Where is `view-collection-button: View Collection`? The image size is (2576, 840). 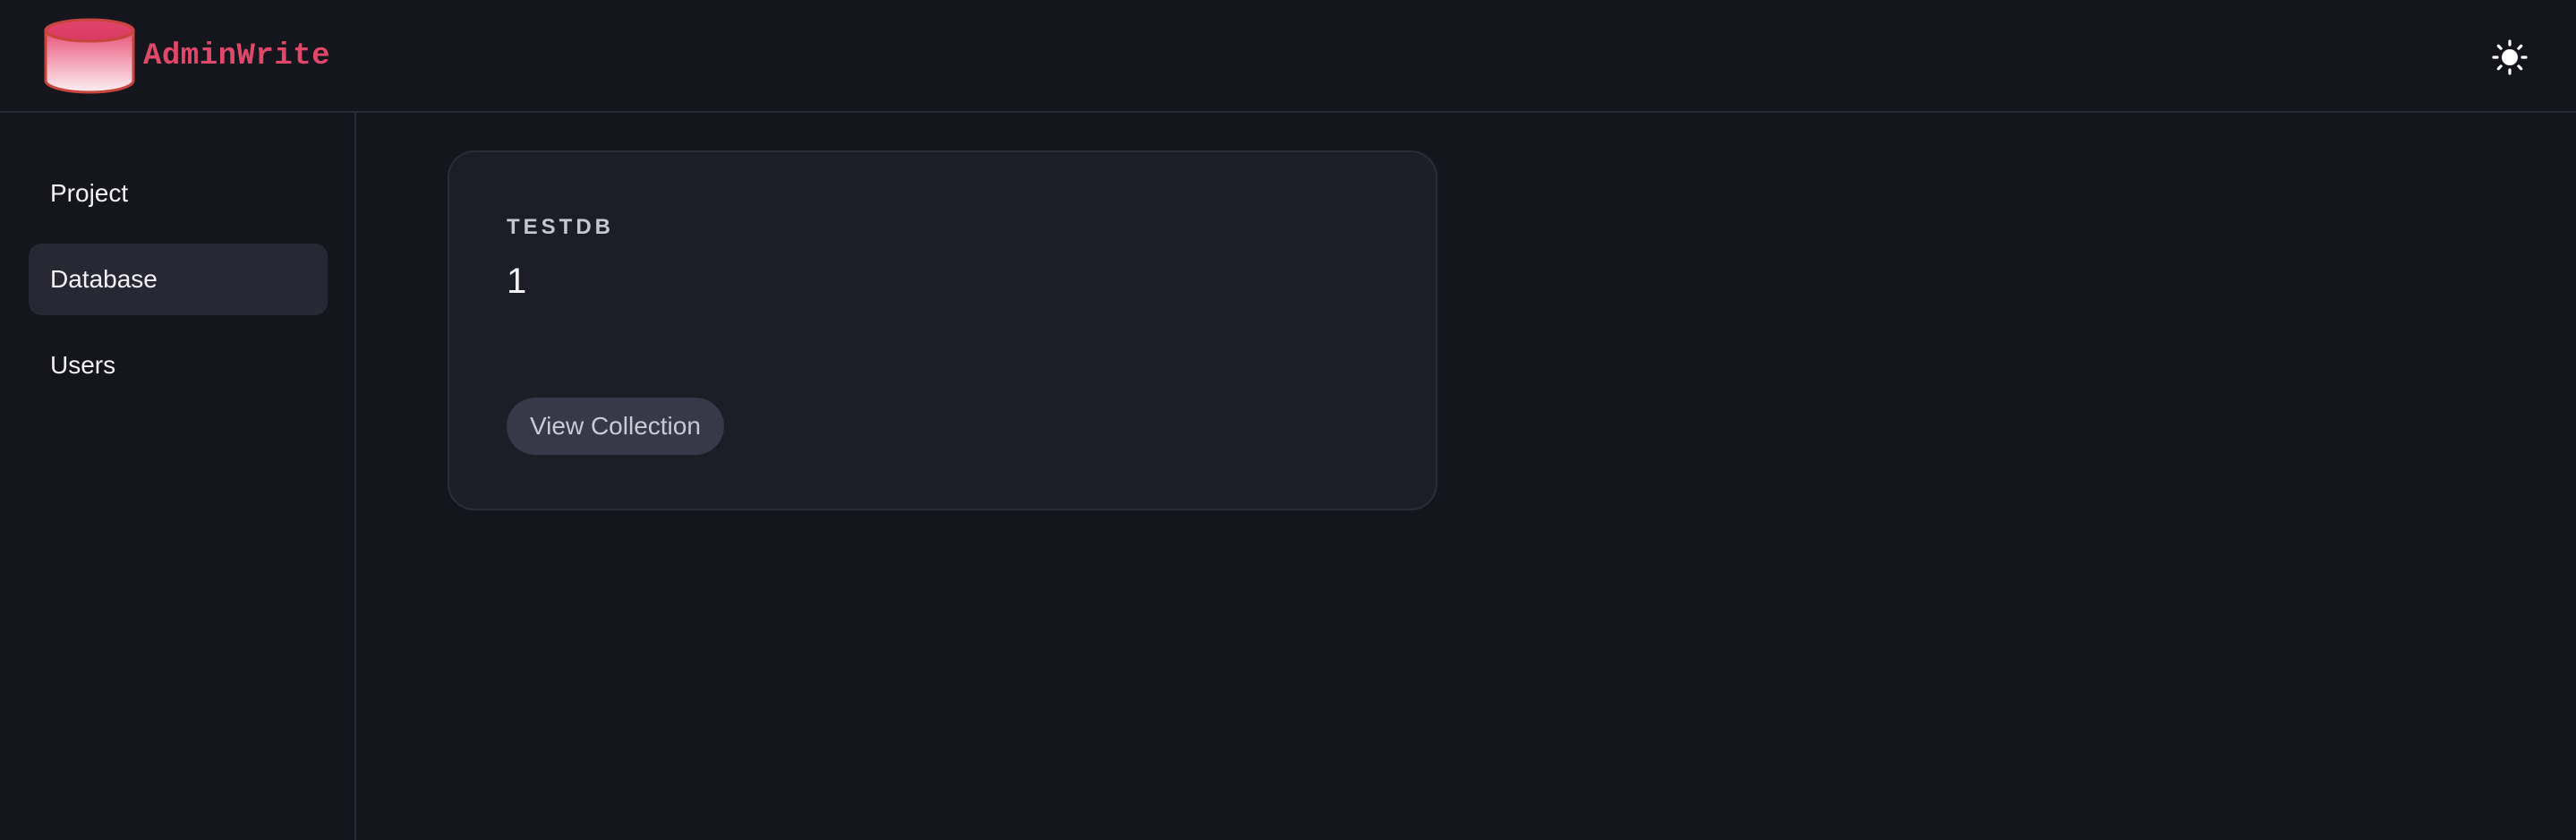 view-collection-button: View Collection is located at coordinates (615, 426).